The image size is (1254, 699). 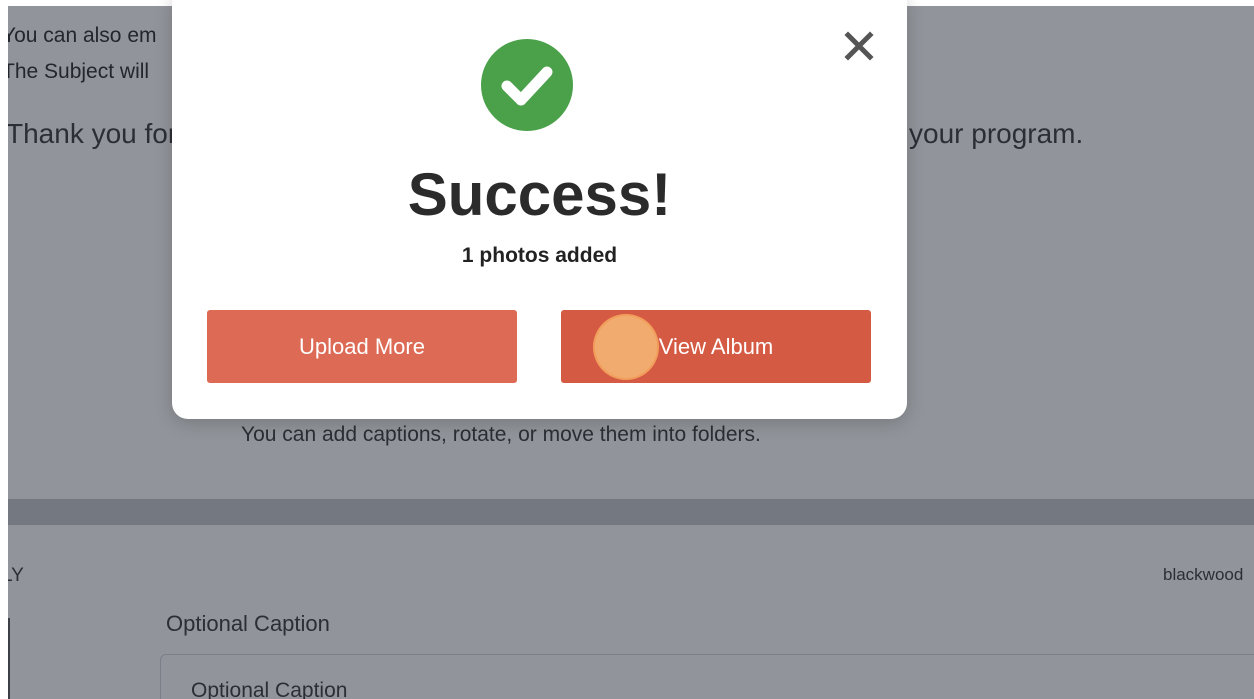 I want to click on modal-title: Success!, so click(x=539, y=194).